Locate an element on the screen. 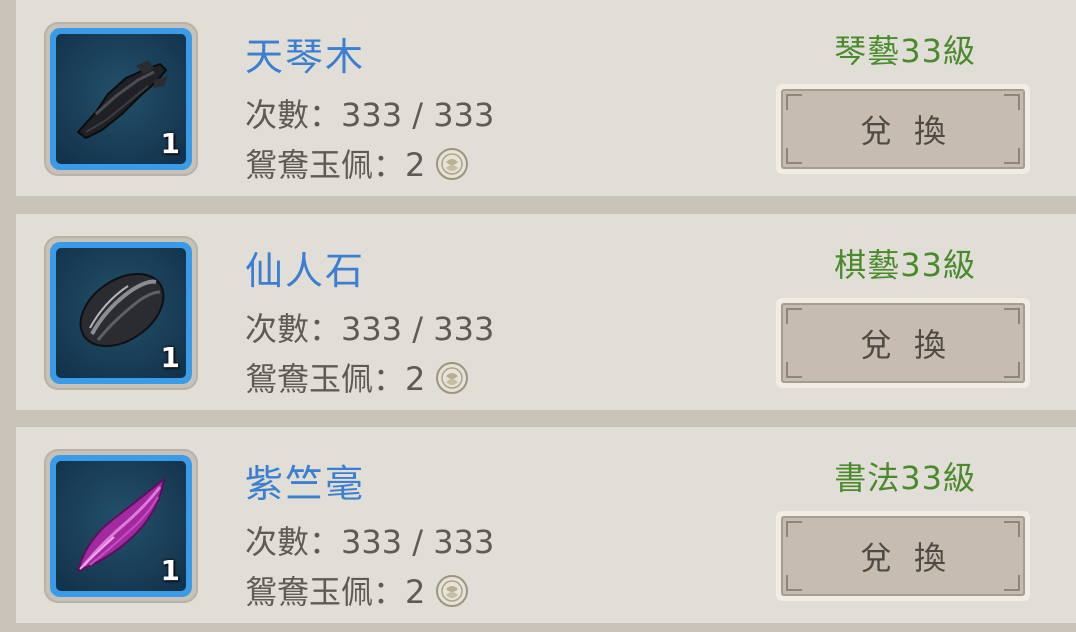 The height and width of the screenshot is (632, 1076). requirement-label: 琴藝33級 is located at coordinates (905, 51).